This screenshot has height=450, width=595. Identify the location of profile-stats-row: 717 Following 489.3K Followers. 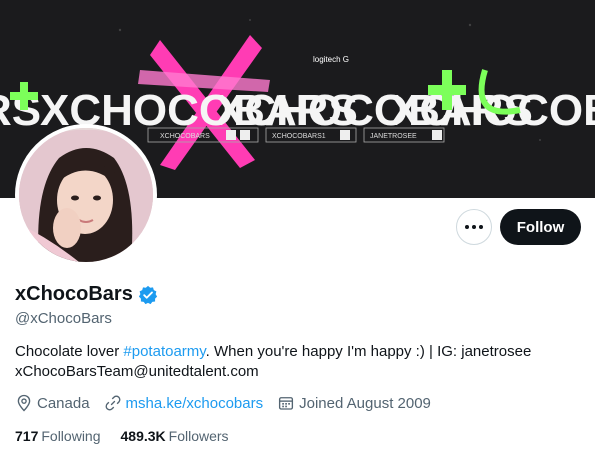
(132, 436).